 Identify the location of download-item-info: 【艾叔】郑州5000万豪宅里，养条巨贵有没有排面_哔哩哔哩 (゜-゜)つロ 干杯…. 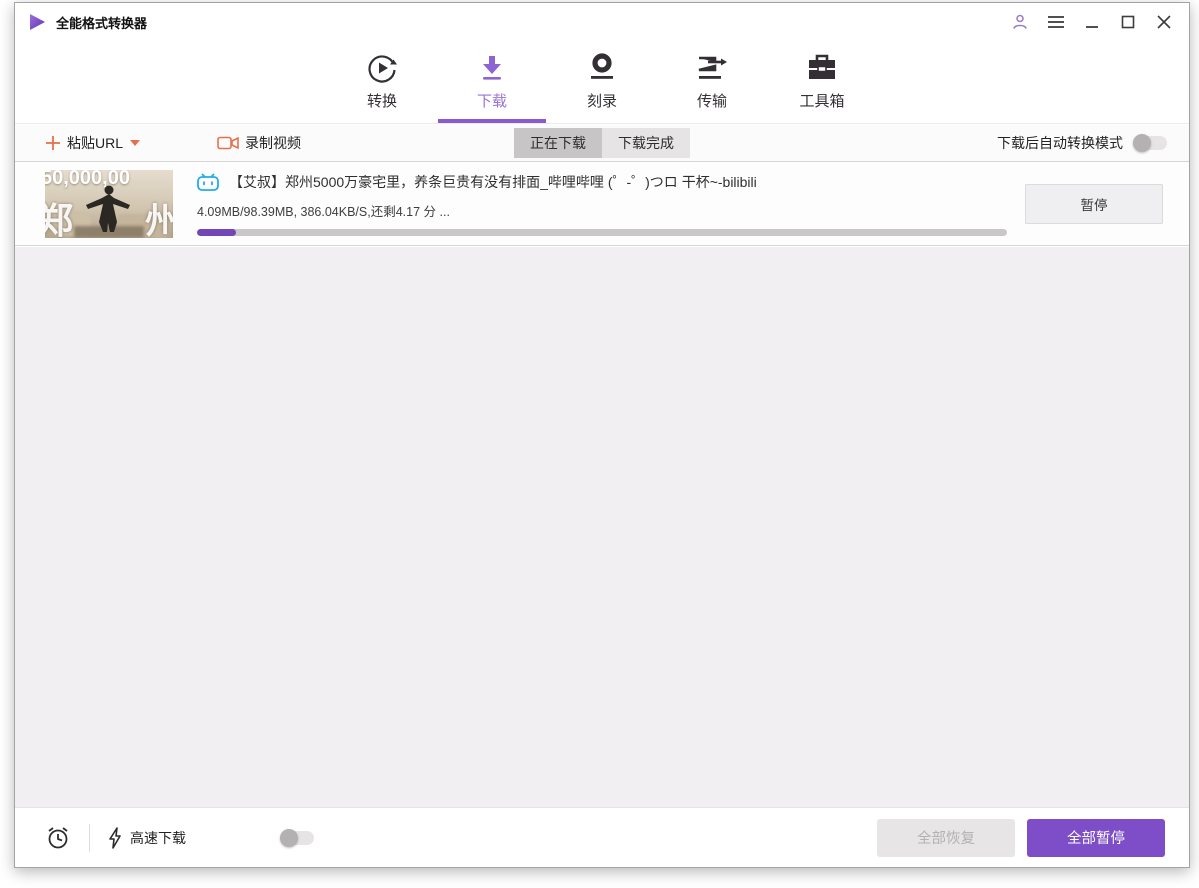
(602, 204).